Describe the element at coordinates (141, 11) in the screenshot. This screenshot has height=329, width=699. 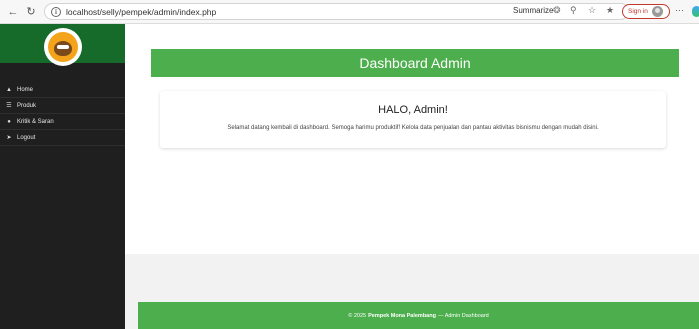
I see `url-text: localhost/selly/pempek/admin/index.php` at that location.